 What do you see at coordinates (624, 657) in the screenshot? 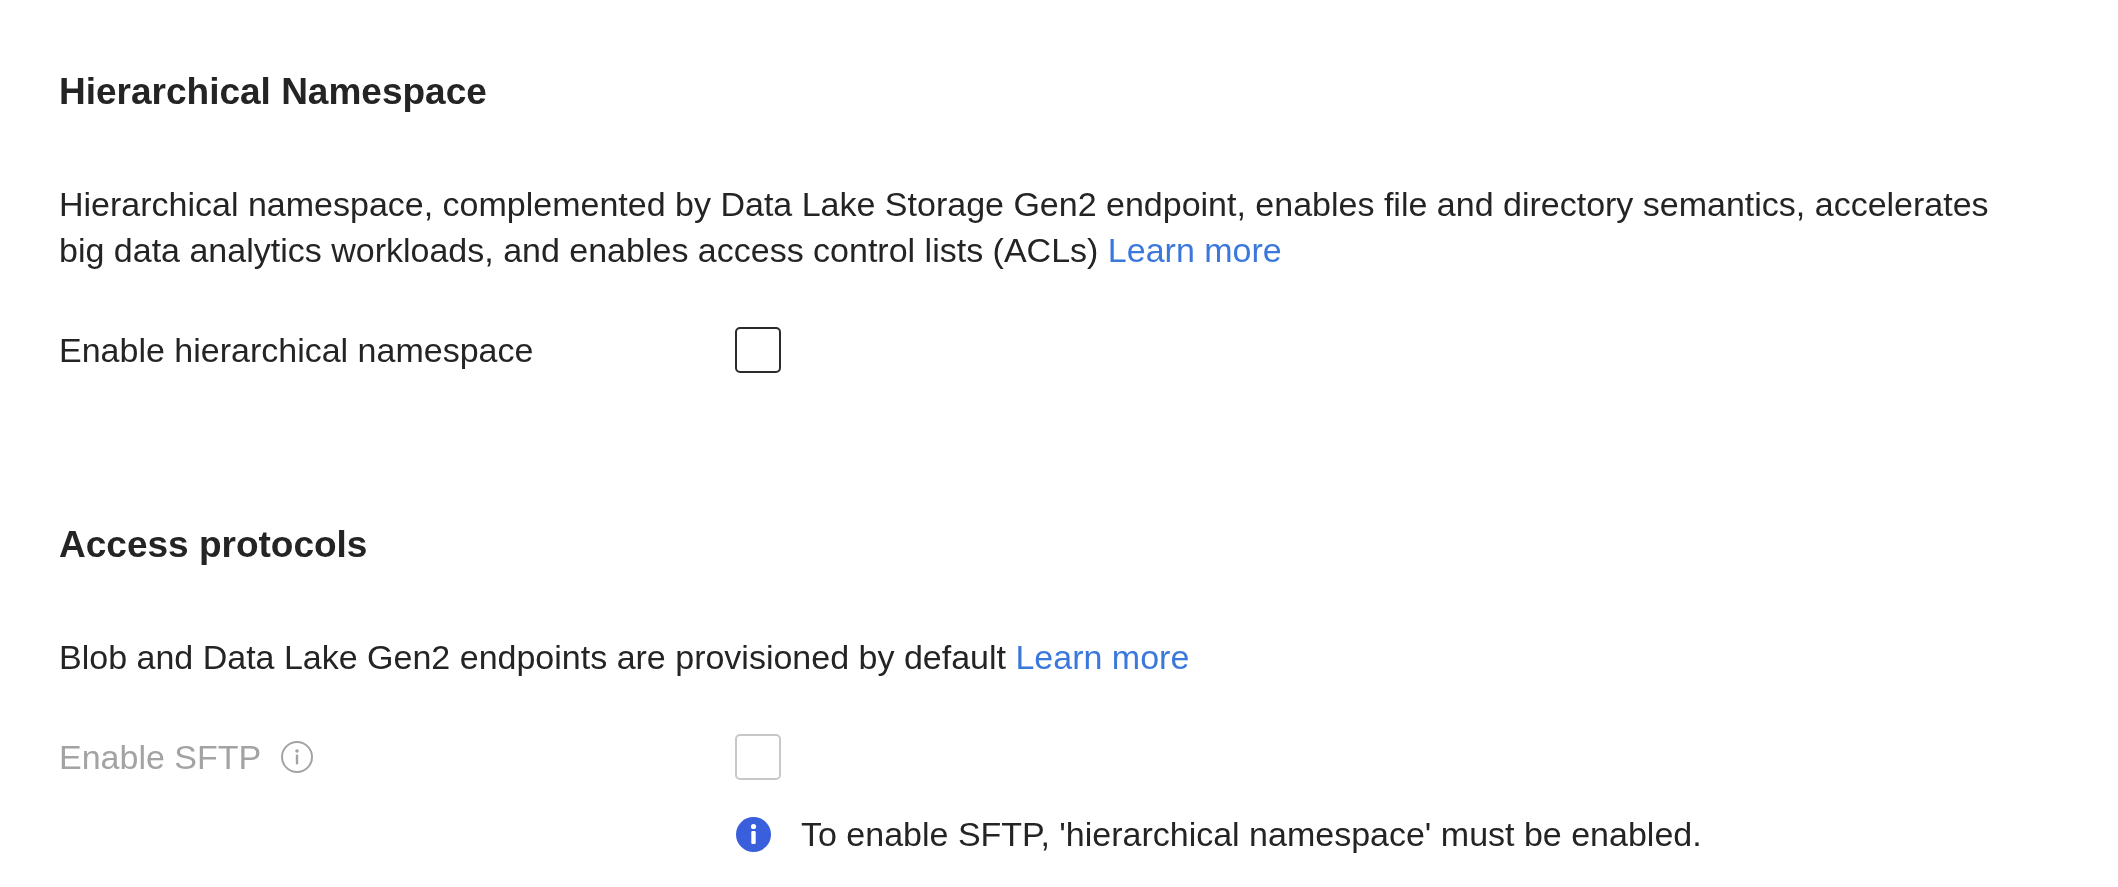
I see `section-description: Blob and Data Lake Gen2 endpoints are provisioned by default Learn more` at bounding box center [624, 657].